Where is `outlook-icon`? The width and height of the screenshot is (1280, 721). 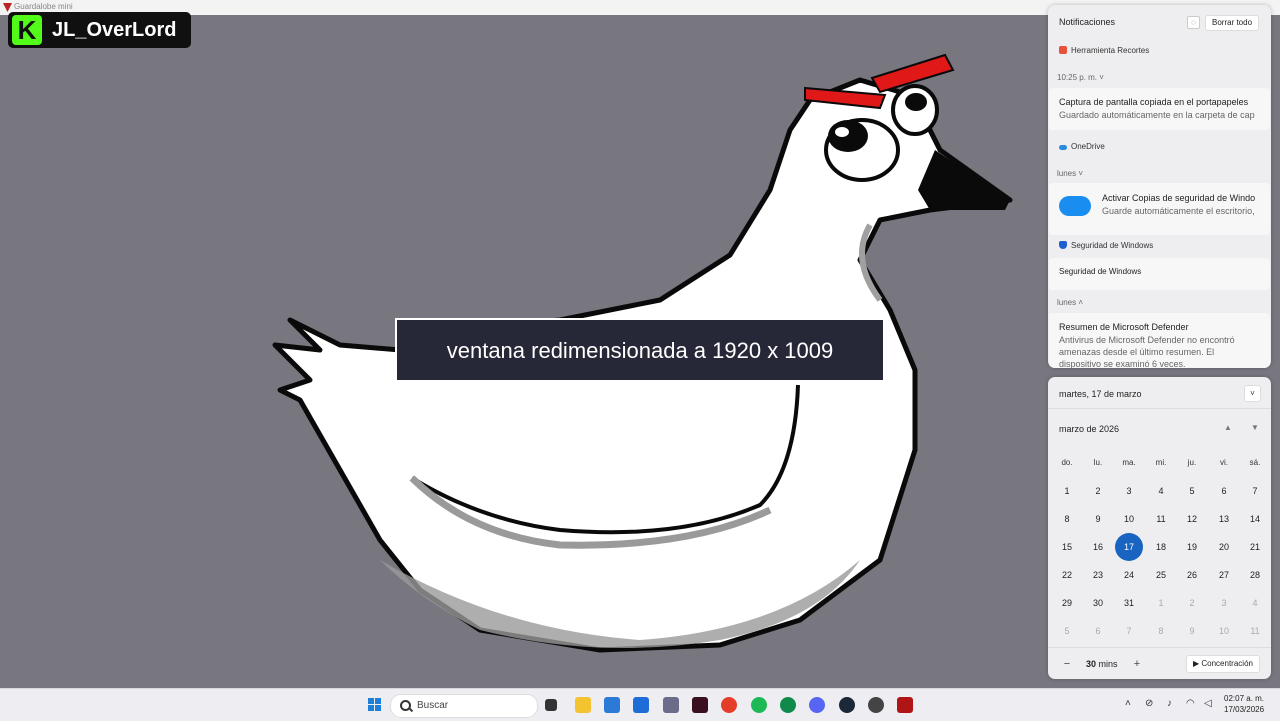
outlook-icon is located at coordinates (641, 705).